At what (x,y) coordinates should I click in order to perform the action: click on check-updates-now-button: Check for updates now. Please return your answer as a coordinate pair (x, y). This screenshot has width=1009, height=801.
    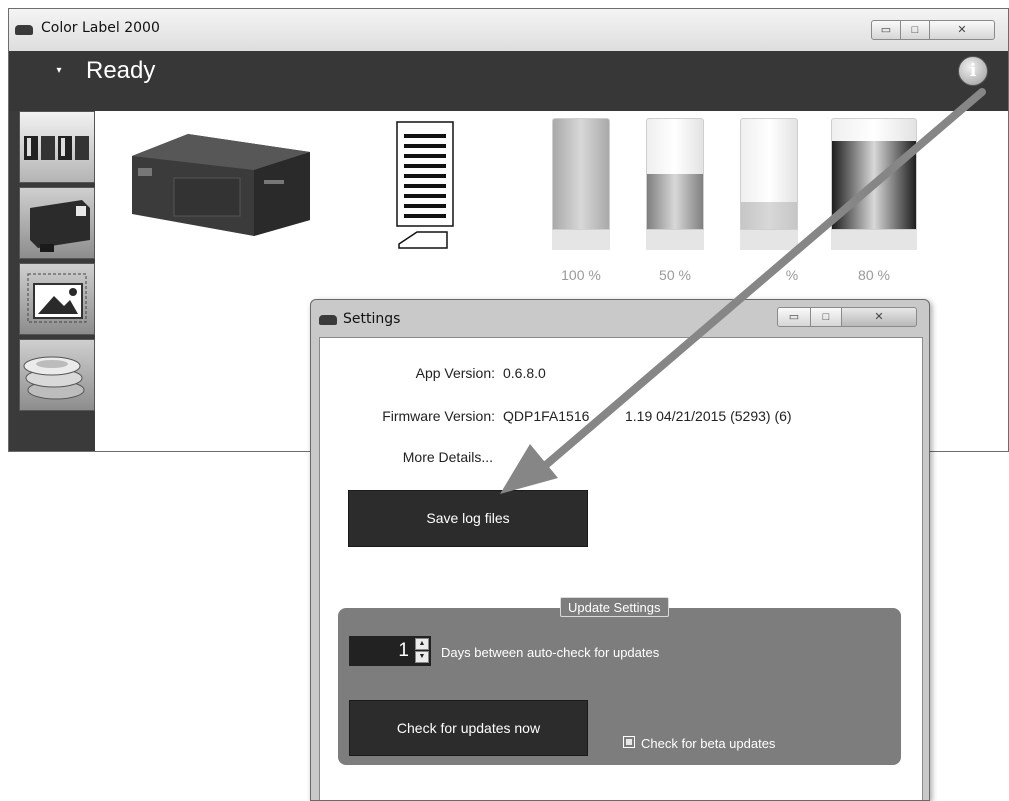
    Looking at the image, I should click on (468, 728).